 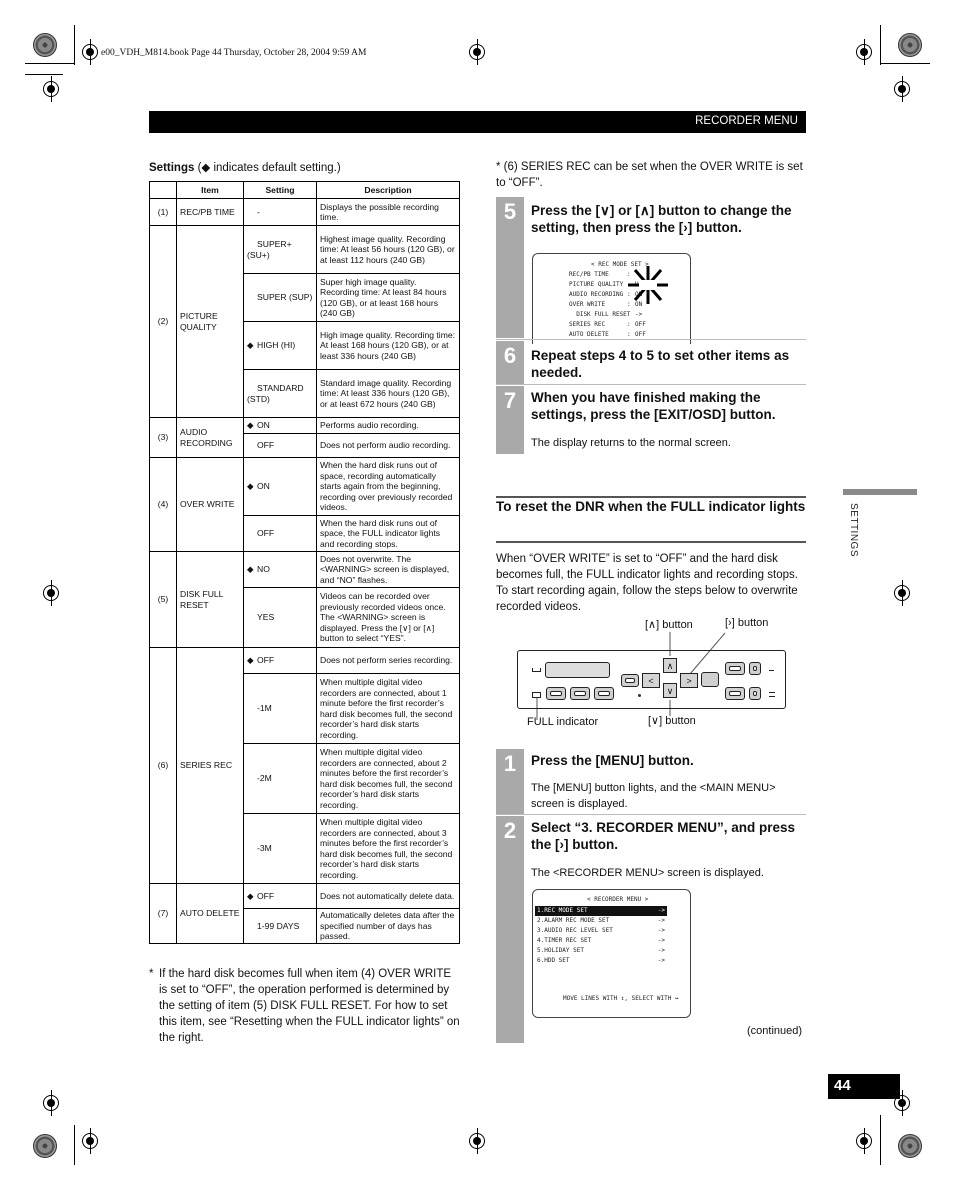 What do you see at coordinates (670, 665) in the screenshot?
I see `up-arrow-button: ∧` at bounding box center [670, 665].